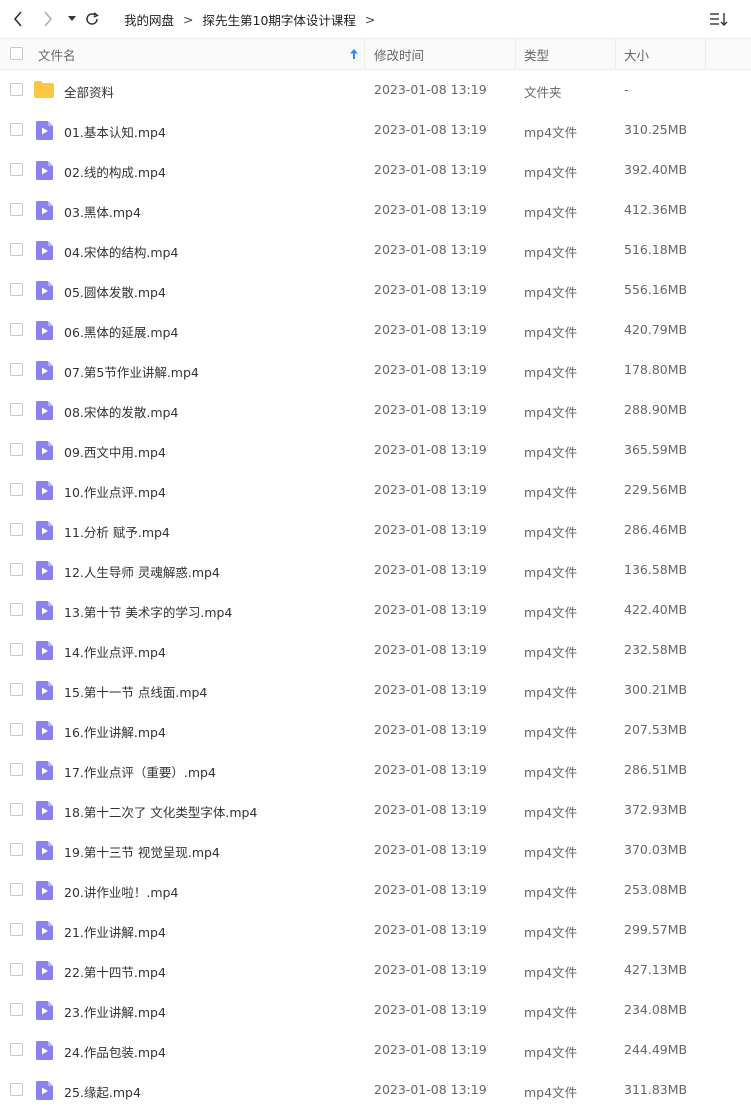  What do you see at coordinates (115, 451) in the screenshot?
I see `file-name: 09.西文中用.mp4` at bounding box center [115, 451].